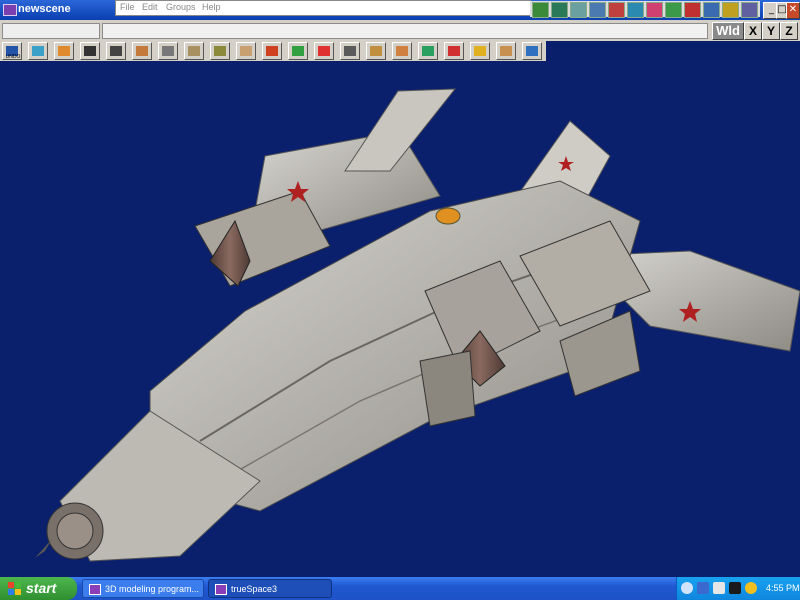 This screenshot has width=800, height=600. I want to click on menu-file: File, so click(127, 7).